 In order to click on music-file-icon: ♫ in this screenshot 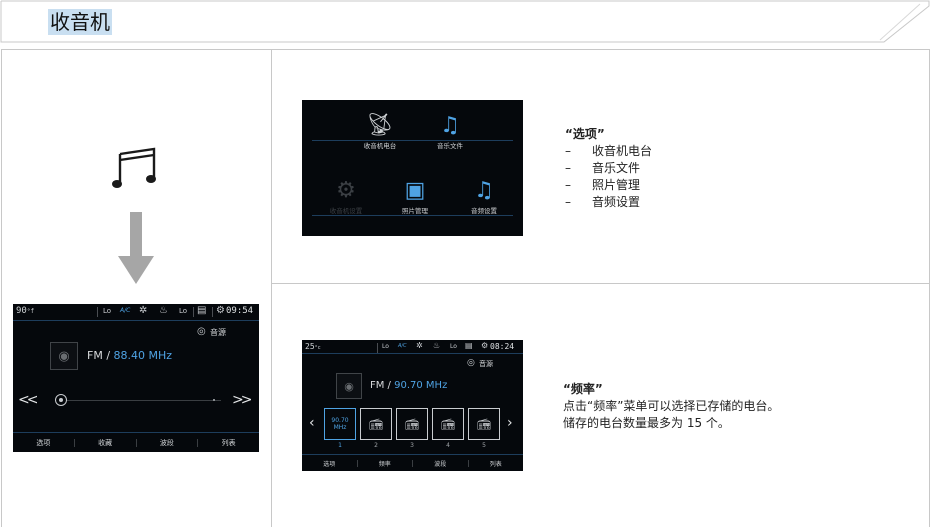, I will do `click(450, 125)`.